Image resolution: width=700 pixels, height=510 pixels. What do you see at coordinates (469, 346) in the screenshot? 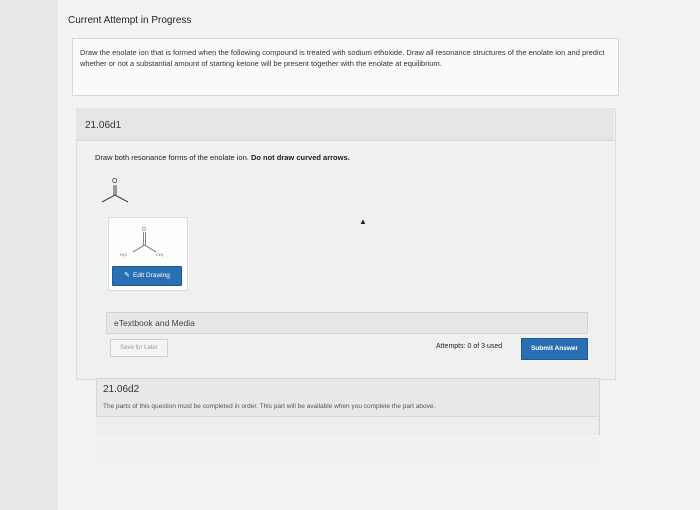
I see `attempts-text: Attempts: 0 of 3 used` at bounding box center [469, 346].